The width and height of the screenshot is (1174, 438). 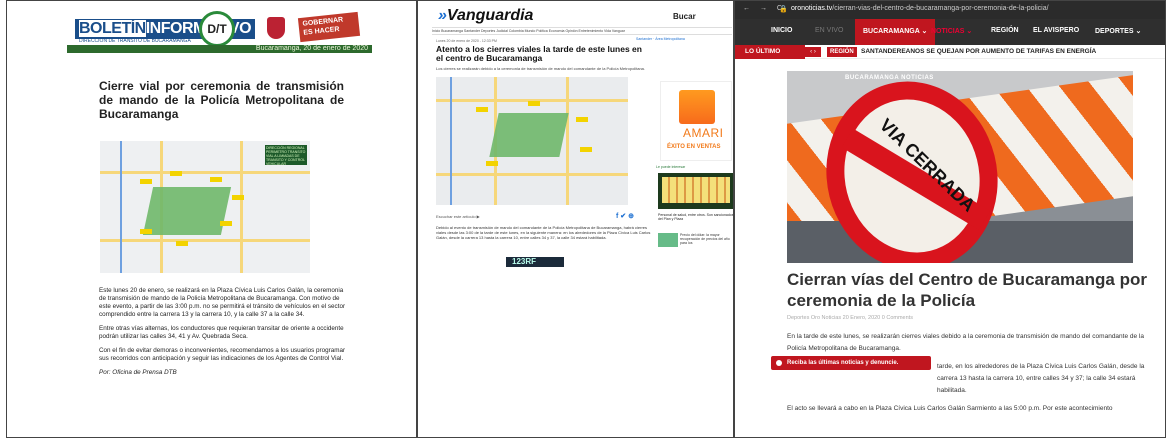 I want to click on article-date: Lunes 20 de enero de 2020 - 12:33 PM, so click(x=466, y=41).